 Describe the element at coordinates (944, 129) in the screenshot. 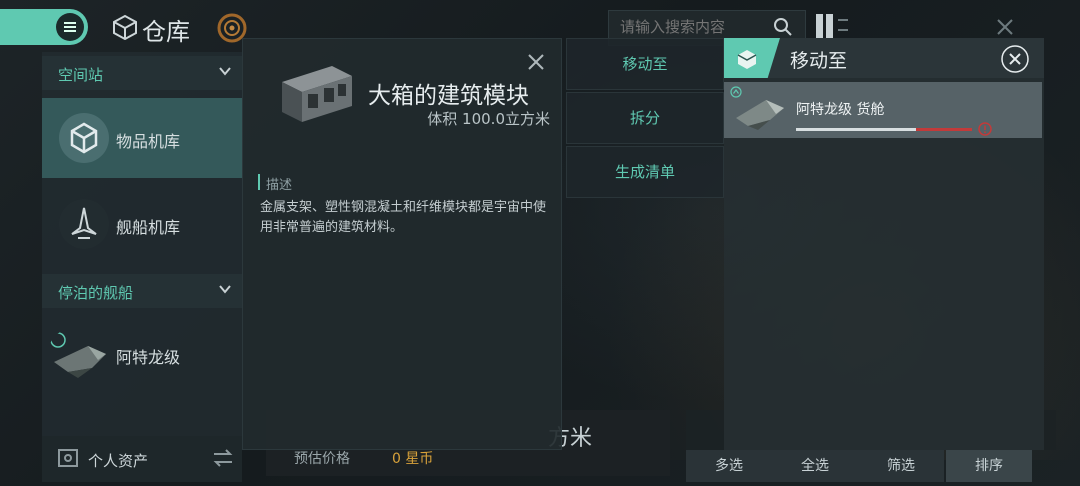

I see `capacity-overflow` at that location.